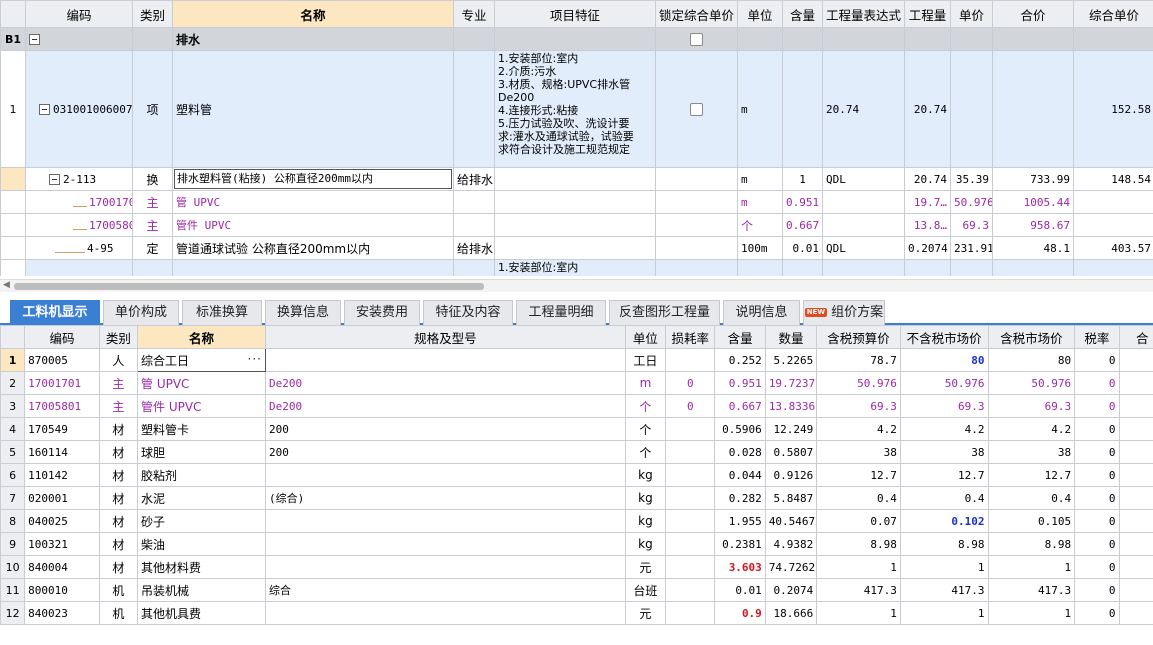  Describe the element at coordinates (740, 475) in the screenshot. I see `resource-content: 0.044` at that location.